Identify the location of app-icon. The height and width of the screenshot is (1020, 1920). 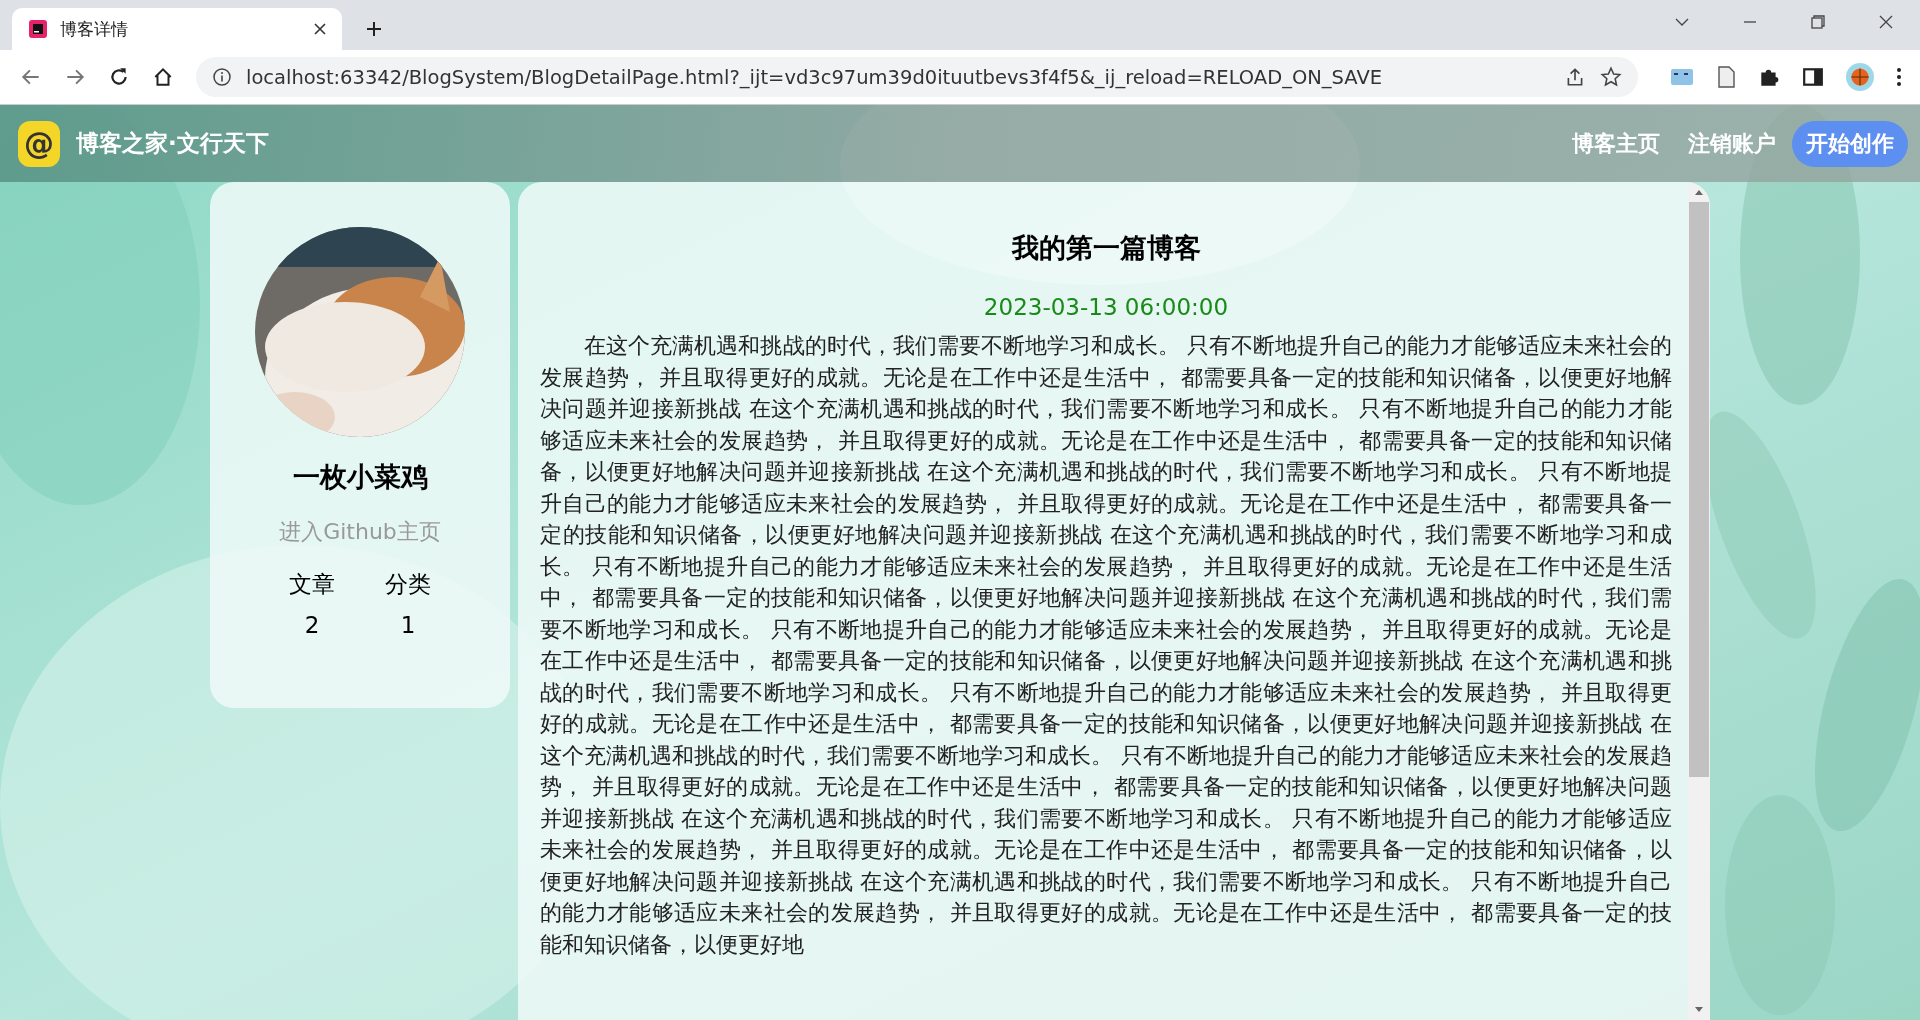
(38, 29).